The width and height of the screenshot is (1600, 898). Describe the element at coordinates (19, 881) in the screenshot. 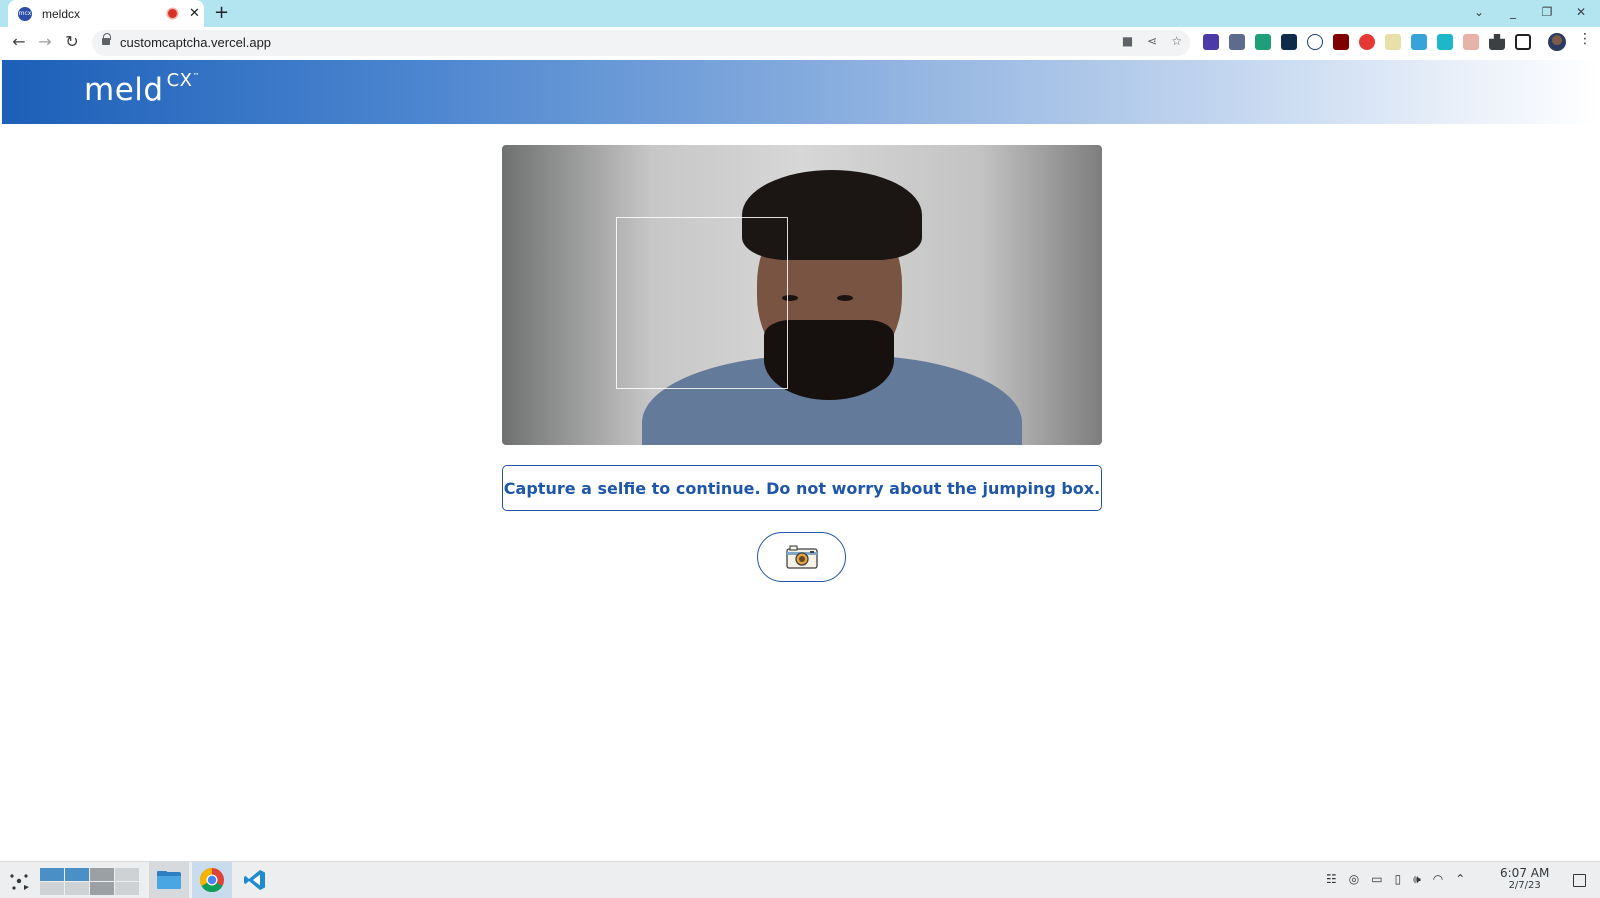

I see `app-launcher-icon` at that location.